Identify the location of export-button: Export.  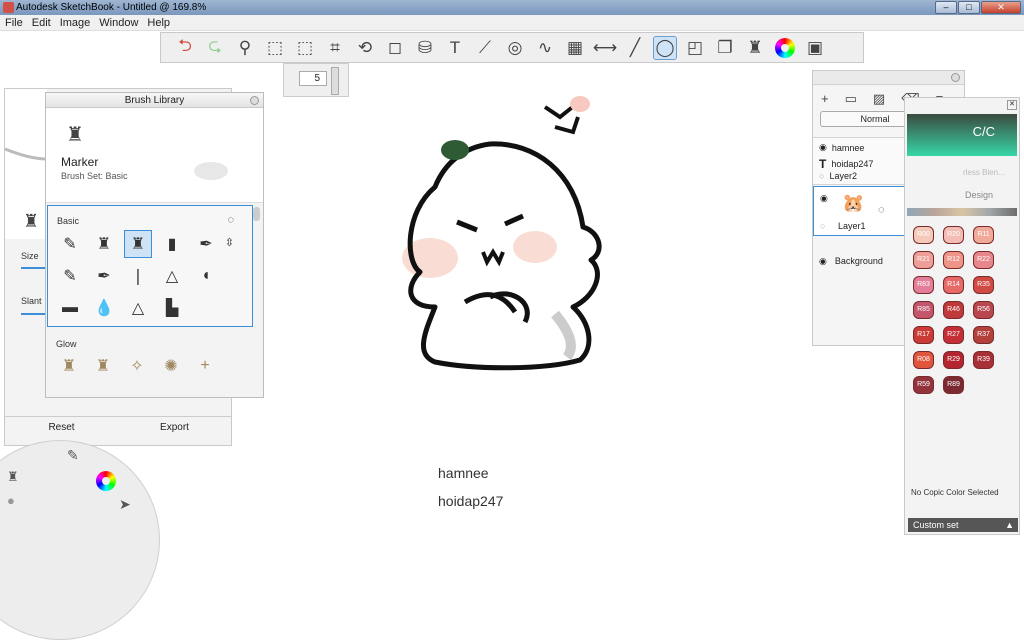
(174, 427).